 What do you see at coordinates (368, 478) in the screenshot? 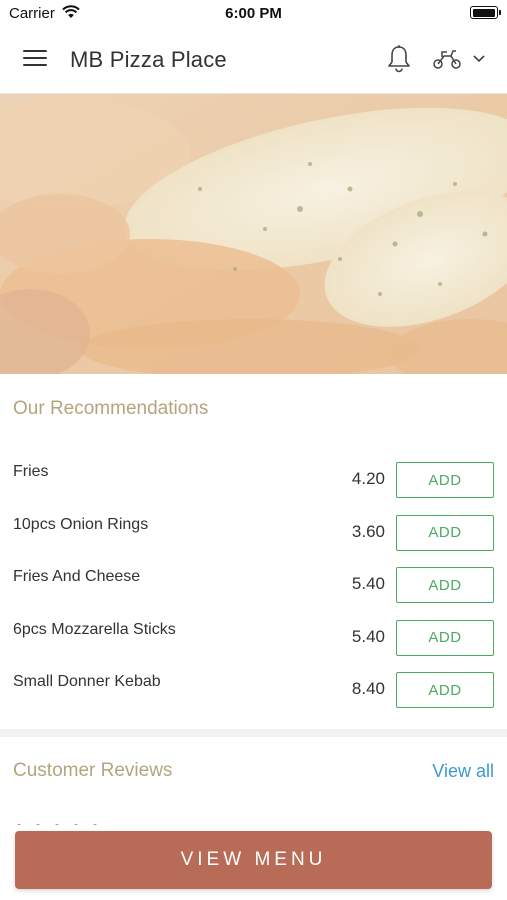
I see `item-price: 4.20` at bounding box center [368, 478].